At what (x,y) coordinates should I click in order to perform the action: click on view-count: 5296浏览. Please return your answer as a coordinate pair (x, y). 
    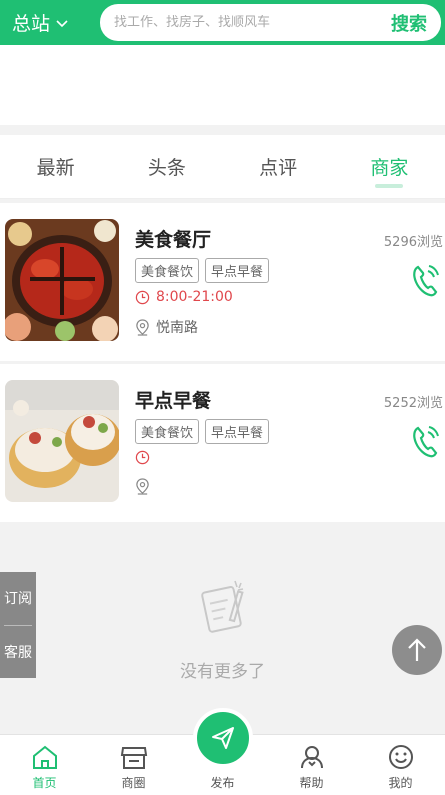
    Looking at the image, I should click on (413, 242).